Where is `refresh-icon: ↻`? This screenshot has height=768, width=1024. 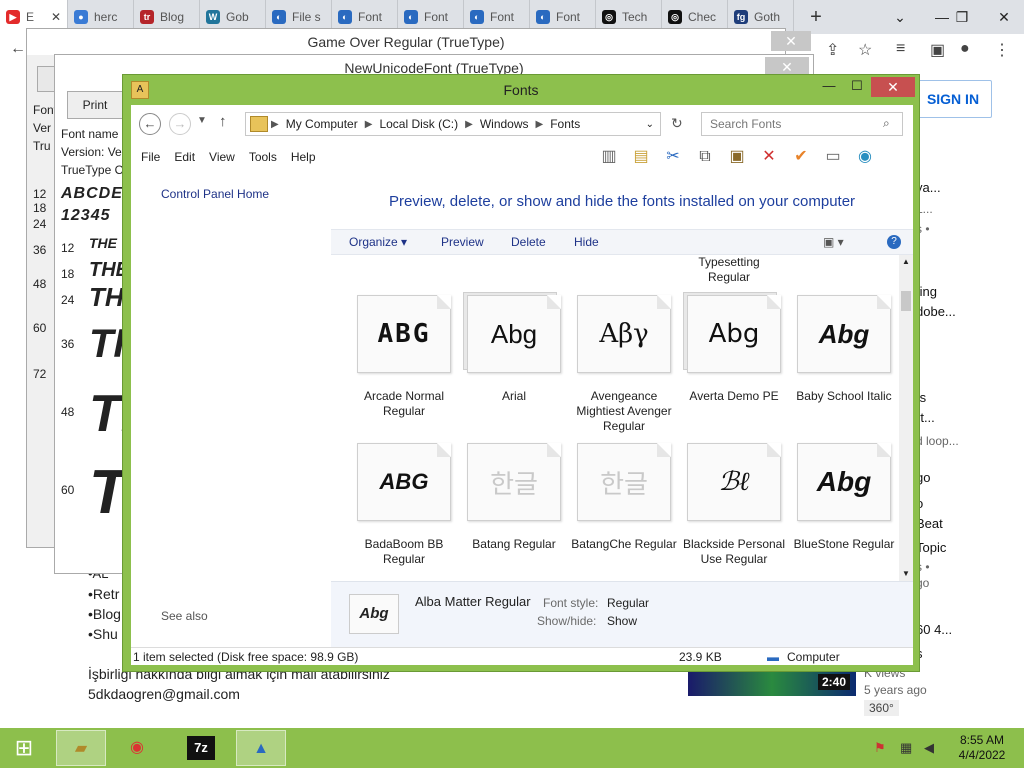
refresh-icon: ↻ is located at coordinates (677, 123).